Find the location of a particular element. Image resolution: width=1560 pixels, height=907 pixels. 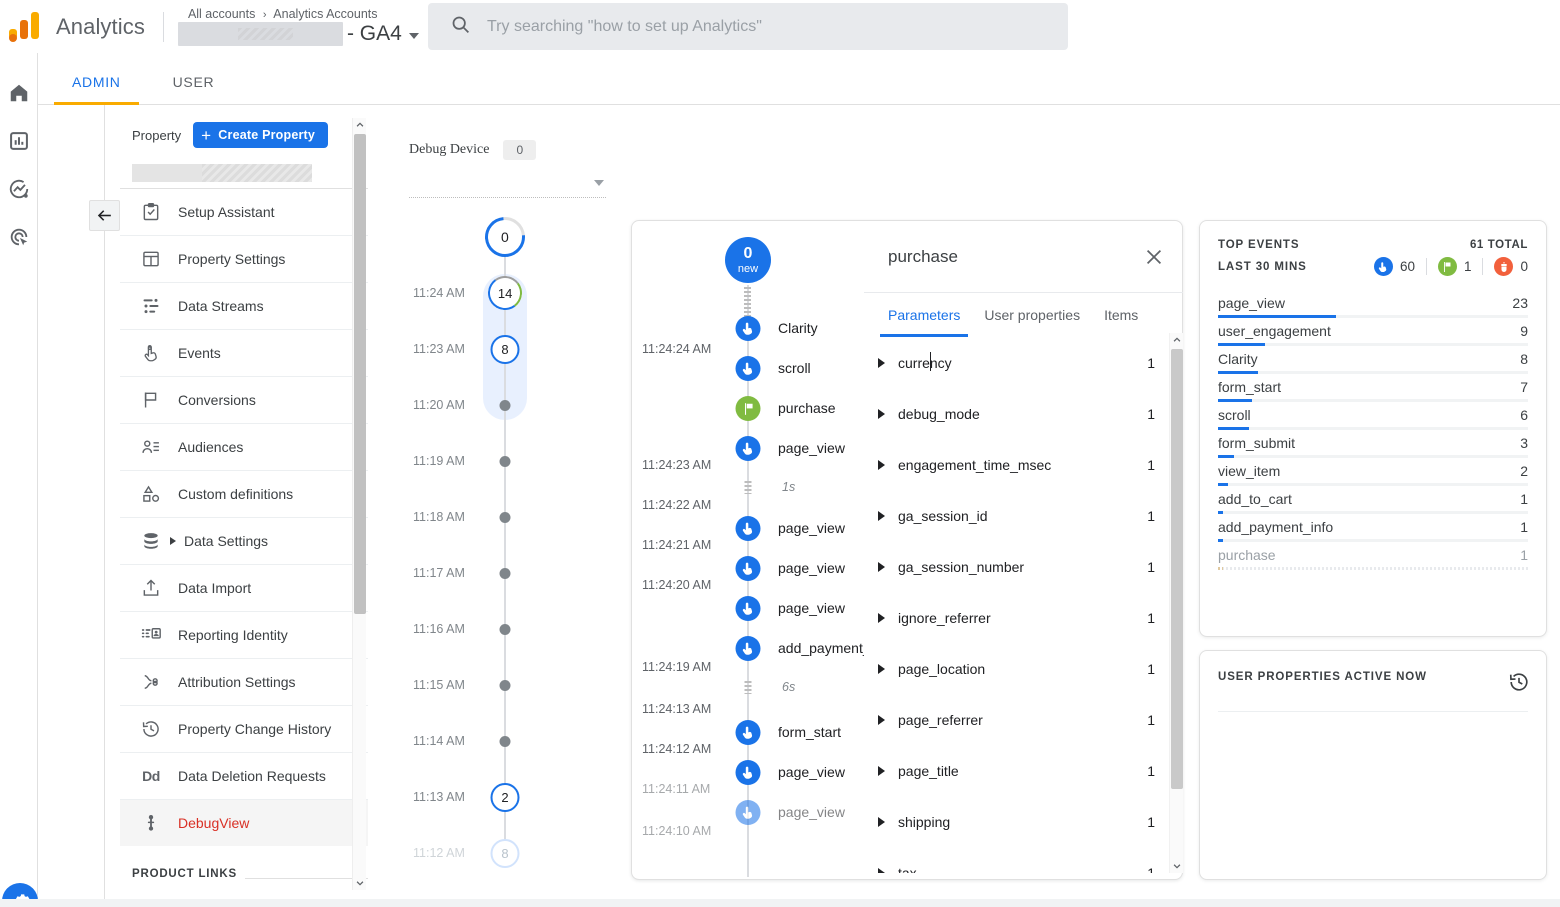

sidebar-item-custom-definitions: Custom definitions is located at coordinates (244, 493).